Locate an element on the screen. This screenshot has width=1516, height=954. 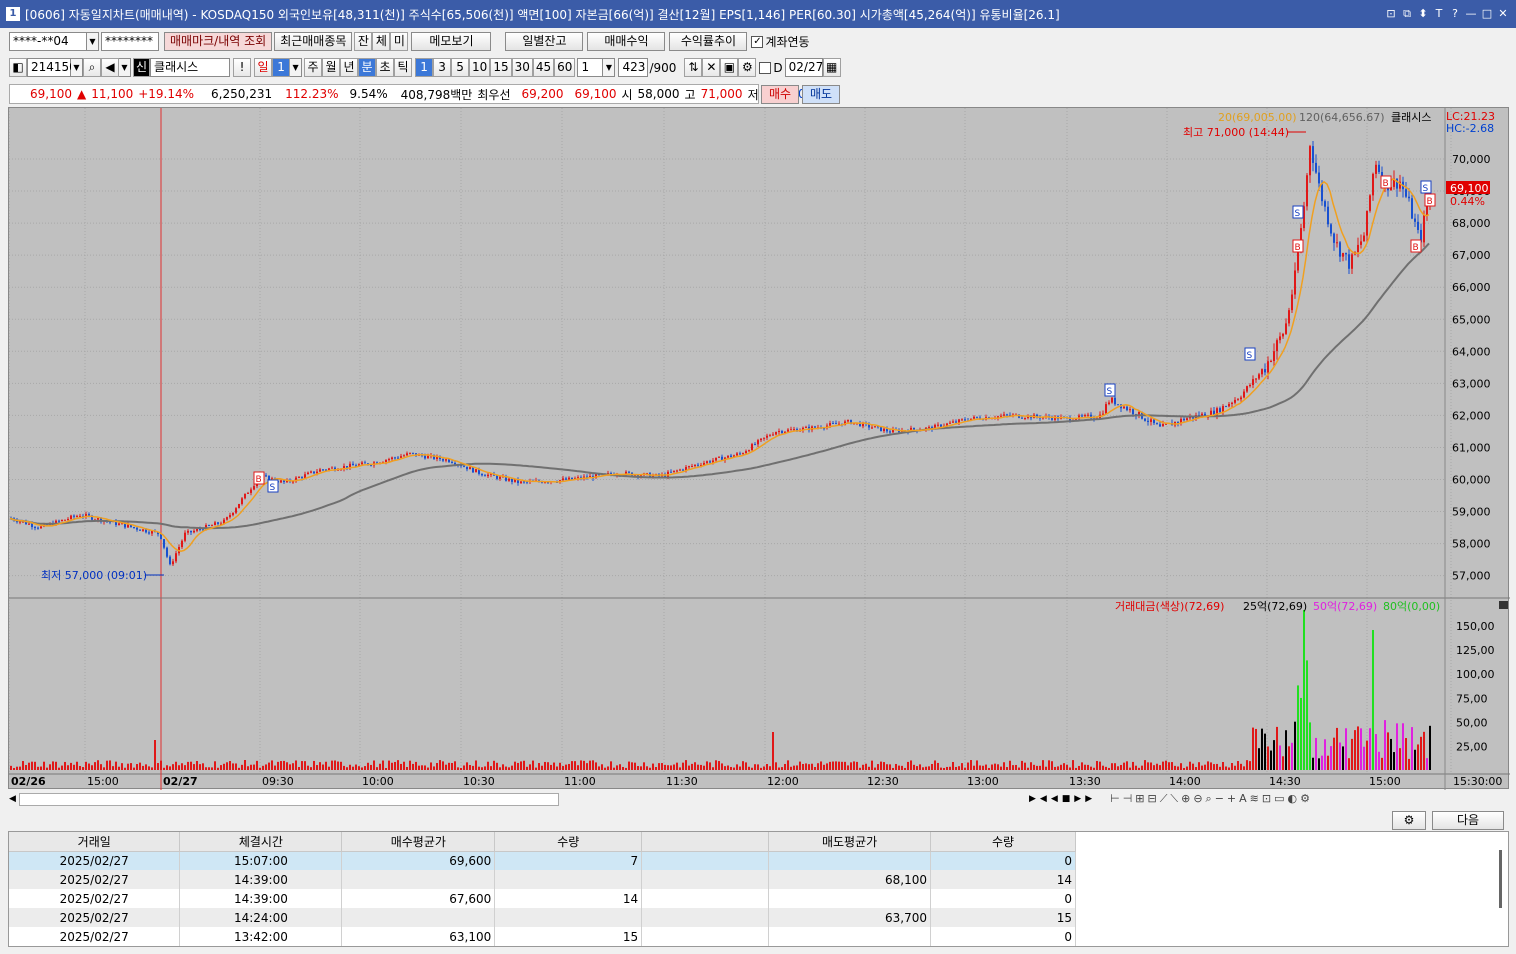
date-input: 02/27 is located at coordinates (803, 67).